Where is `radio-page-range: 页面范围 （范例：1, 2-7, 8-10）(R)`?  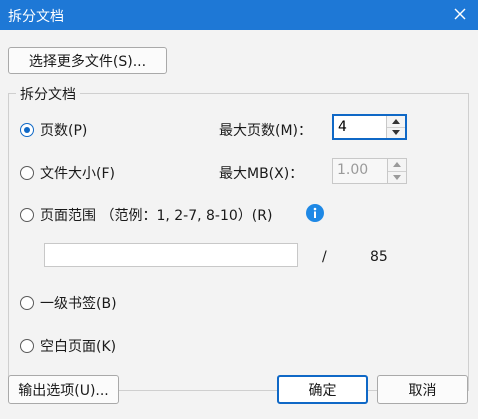
radio-page-range: 页面范围 （范例：1, 2-7, 8-10）(R) is located at coordinates (146, 215).